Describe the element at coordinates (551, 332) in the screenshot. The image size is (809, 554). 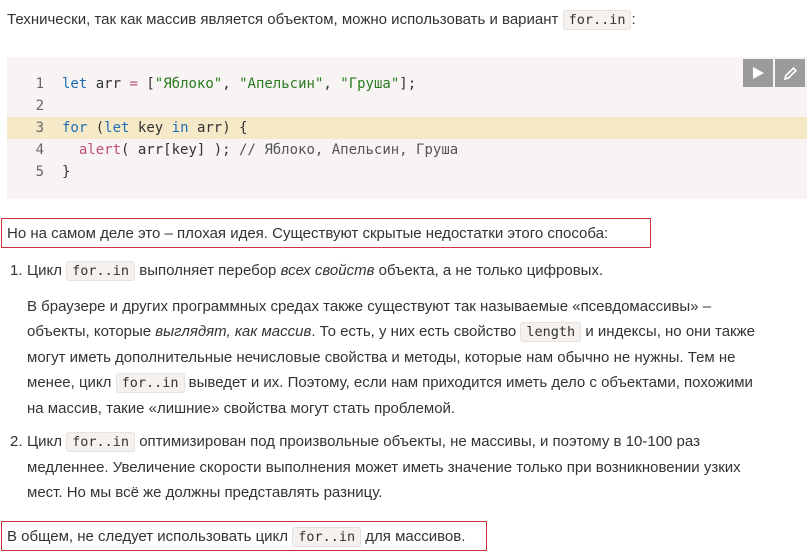
I see `inline-code: length` at that location.